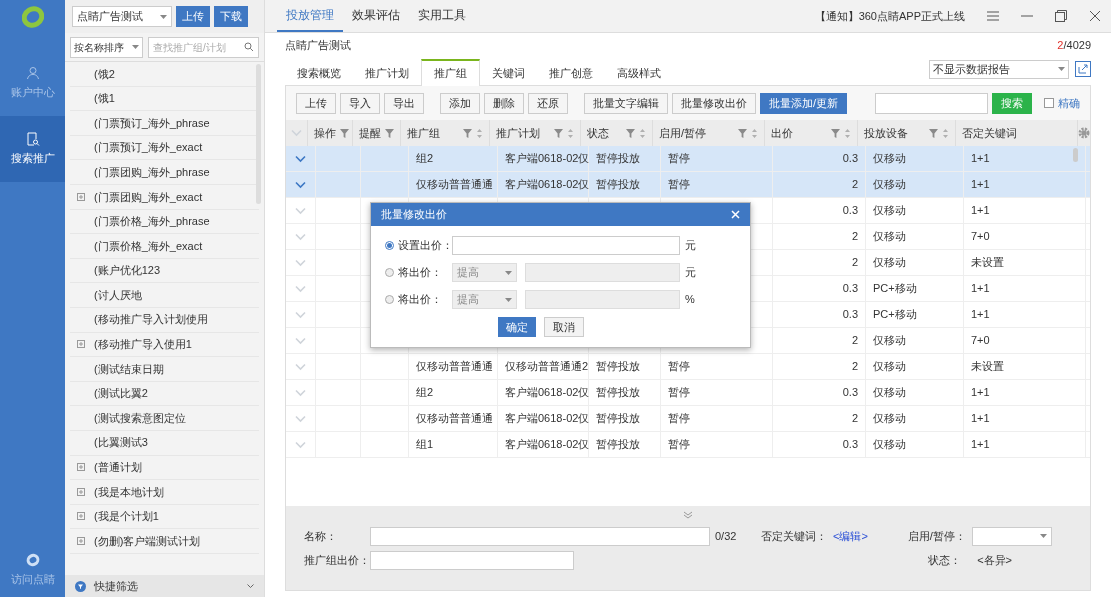 The width and height of the screenshot is (1111, 597). Describe the element at coordinates (116, 586) in the screenshot. I see `quick-filter-label: 快捷筛选` at that location.